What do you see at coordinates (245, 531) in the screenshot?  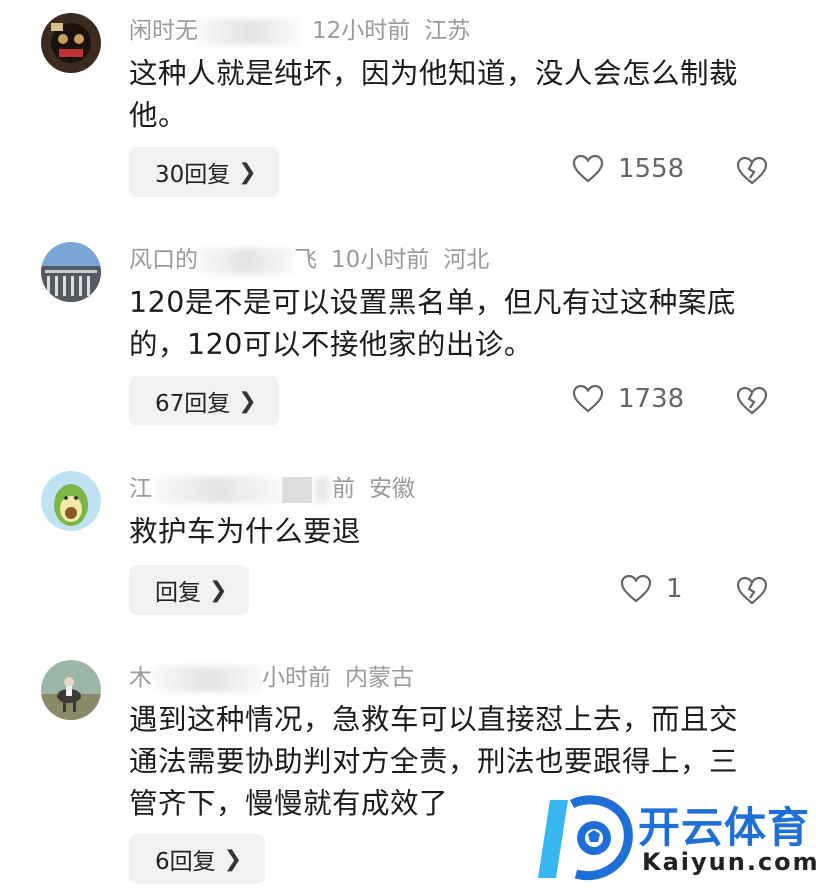 I see `comment-text-line: 救护车为什么要退` at bounding box center [245, 531].